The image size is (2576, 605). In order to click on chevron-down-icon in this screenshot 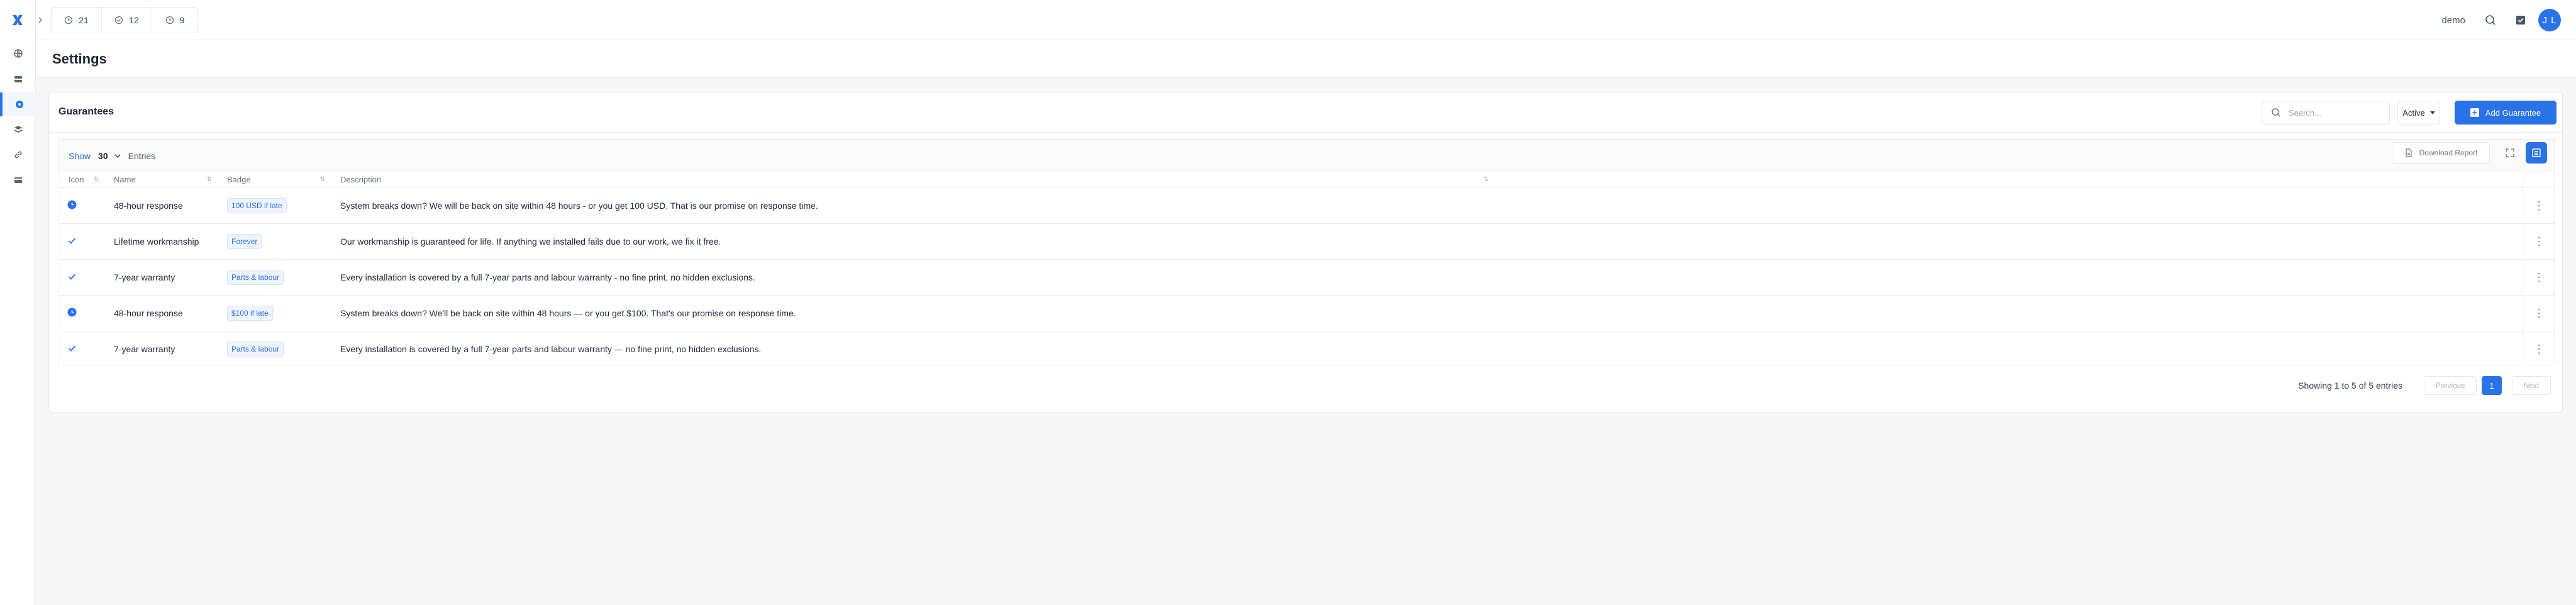, I will do `click(117, 156)`.